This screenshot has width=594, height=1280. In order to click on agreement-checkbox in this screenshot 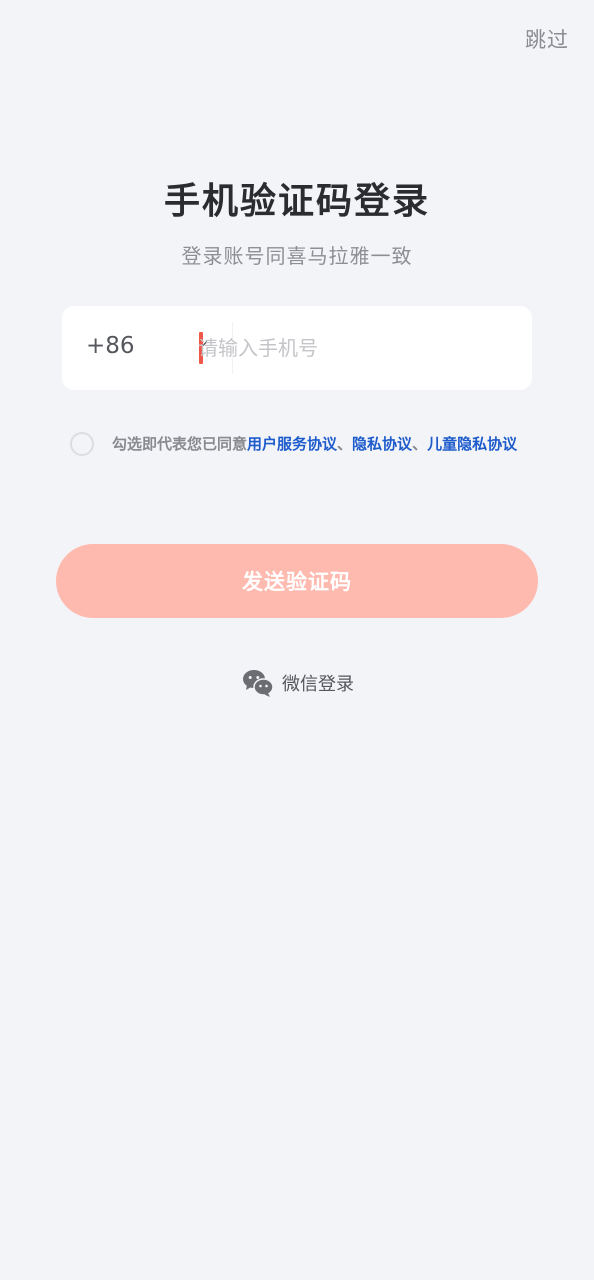, I will do `click(82, 444)`.